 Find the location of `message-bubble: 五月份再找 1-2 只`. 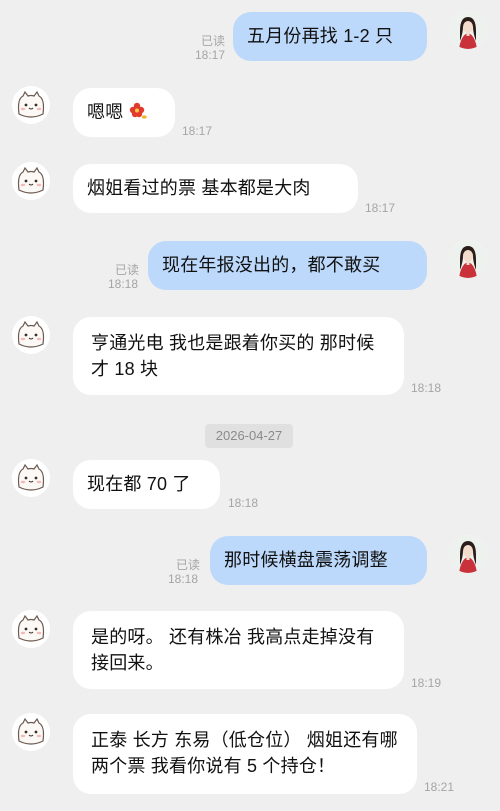

message-bubble: 五月份再找 1-2 只 is located at coordinates (330, 36).